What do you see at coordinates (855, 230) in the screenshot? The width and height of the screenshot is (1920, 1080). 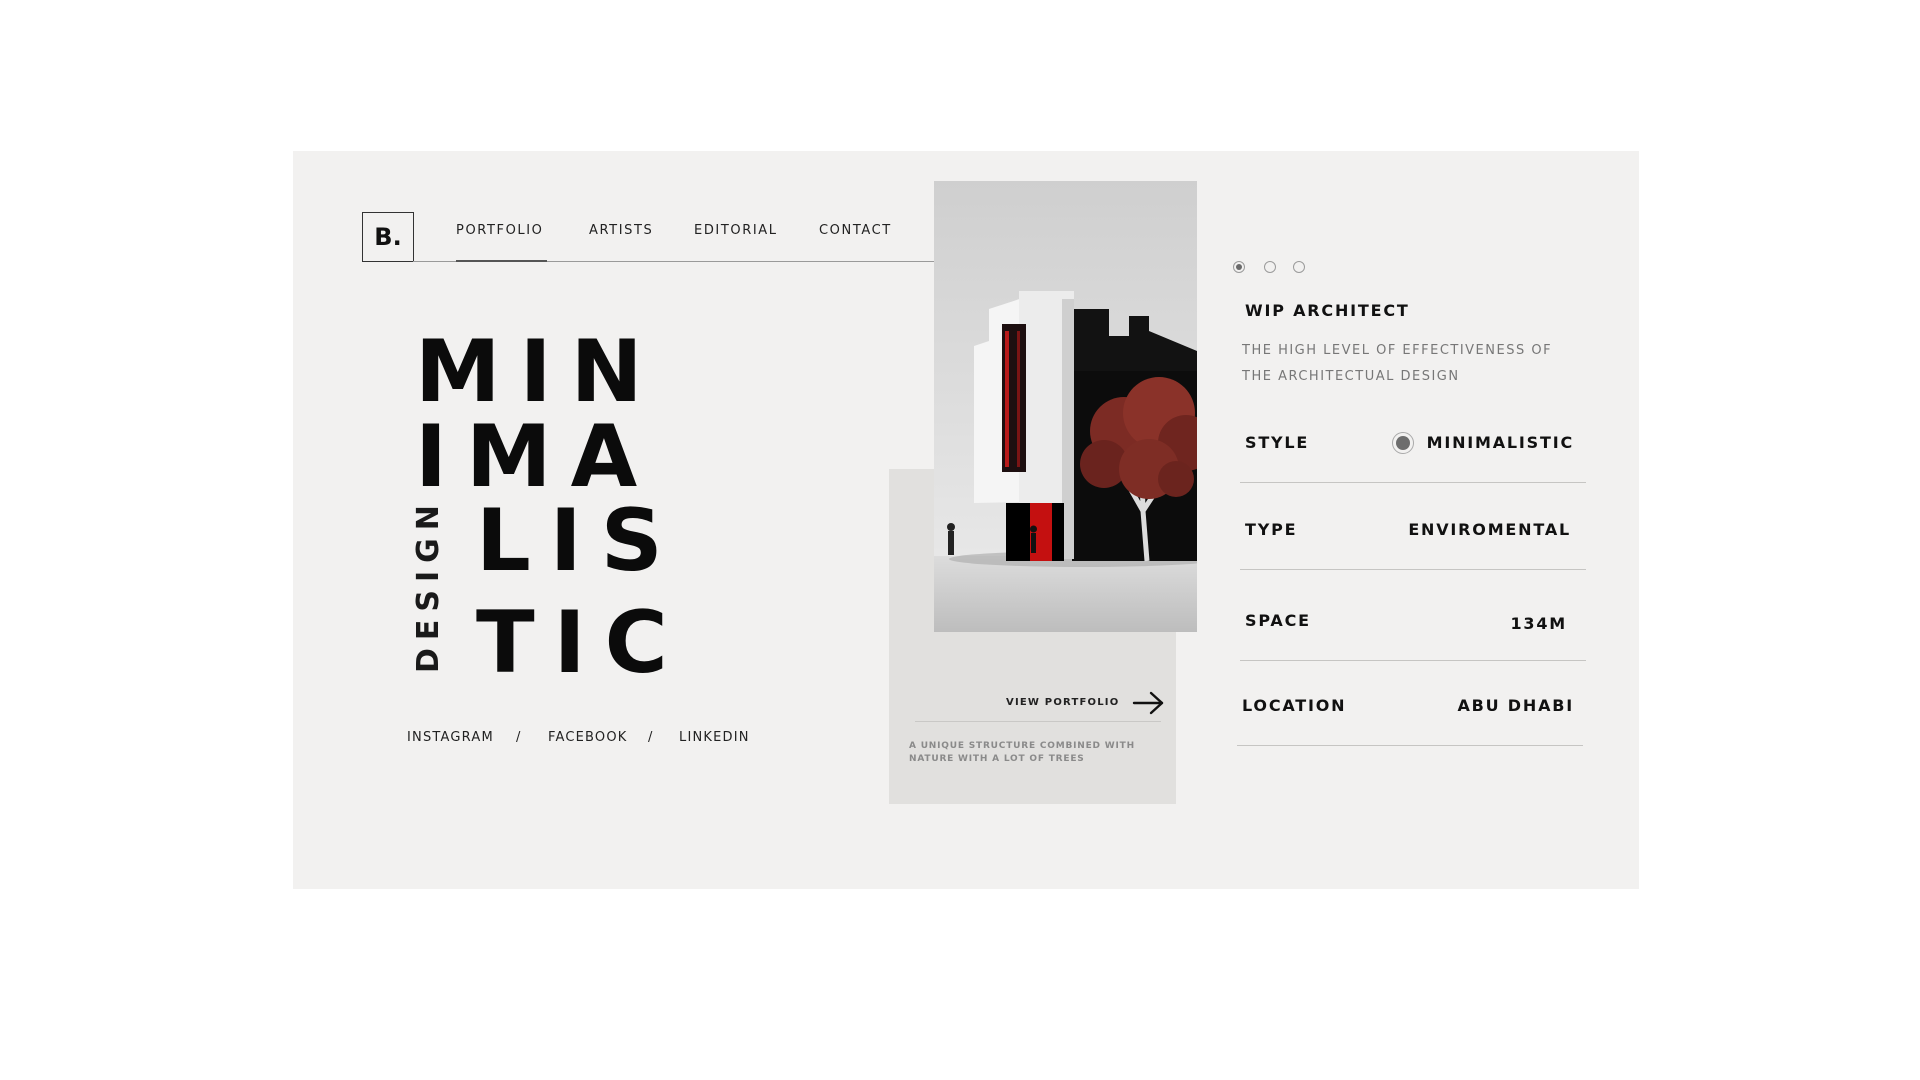 I see `nav-item-contact: CONTACT` at bounding box center [855, 230].